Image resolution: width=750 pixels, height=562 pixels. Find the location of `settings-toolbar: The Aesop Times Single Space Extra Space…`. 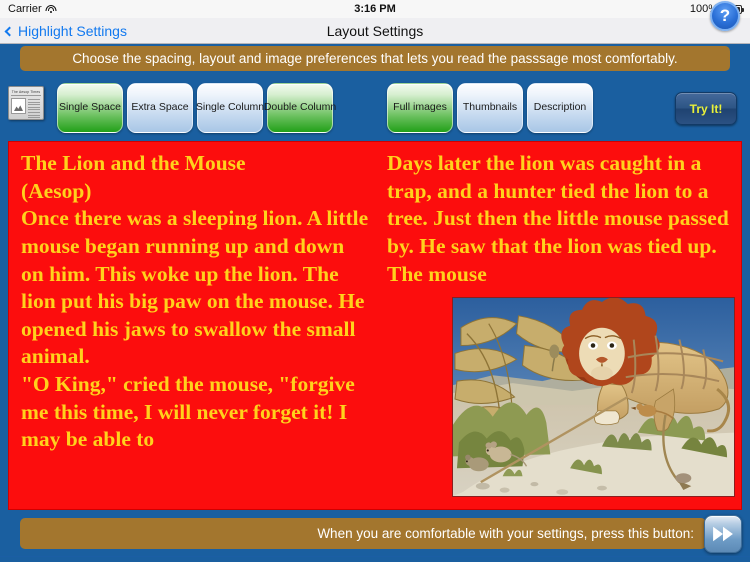

settings-toolbar: The Aesop Times Single Space Extra Space… is located at coordinates (375, 106).